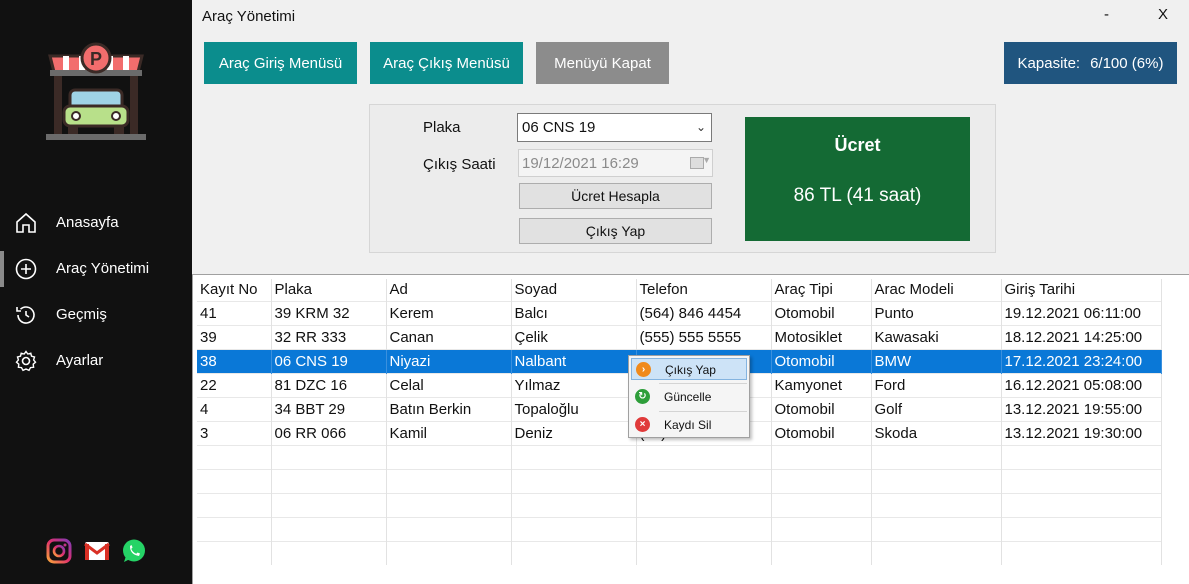  Describe the element at coordinates (857, 179) in the screenshot. I see `fee-display: Ücret 86 TL (41 saat)` at that location.